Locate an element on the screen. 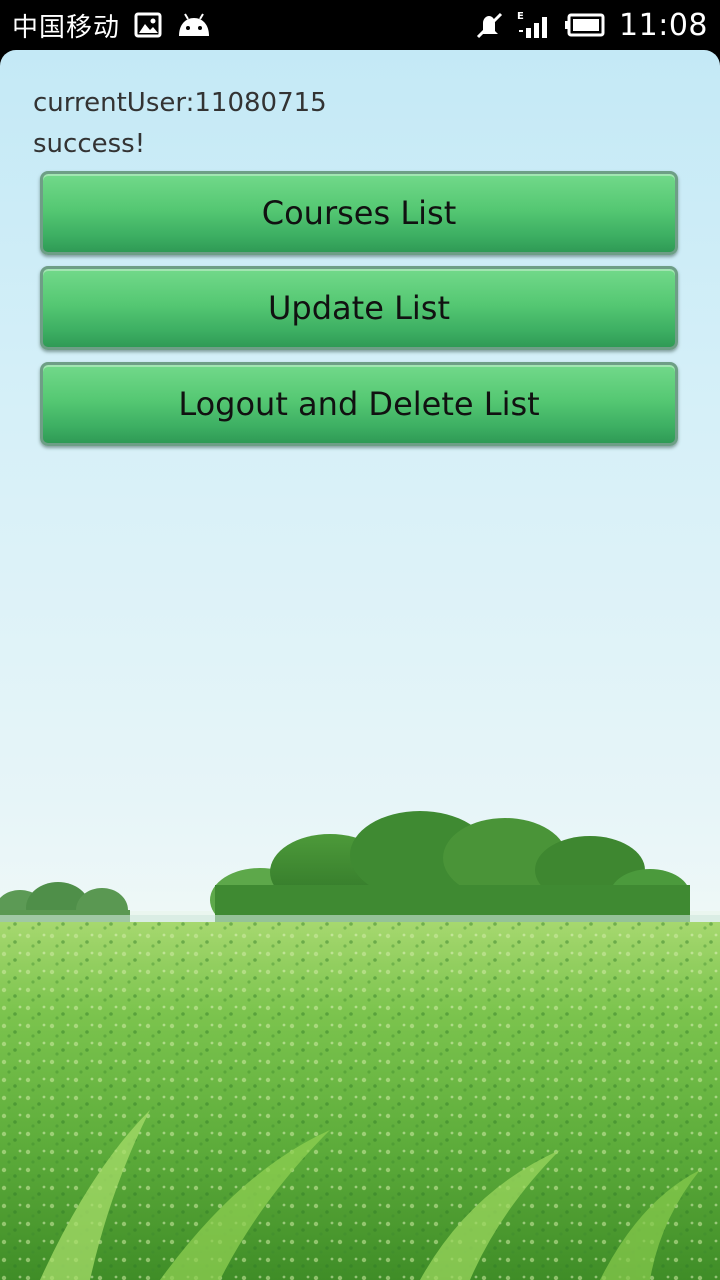  signal-icon: E is located at coordinates (534, 25).